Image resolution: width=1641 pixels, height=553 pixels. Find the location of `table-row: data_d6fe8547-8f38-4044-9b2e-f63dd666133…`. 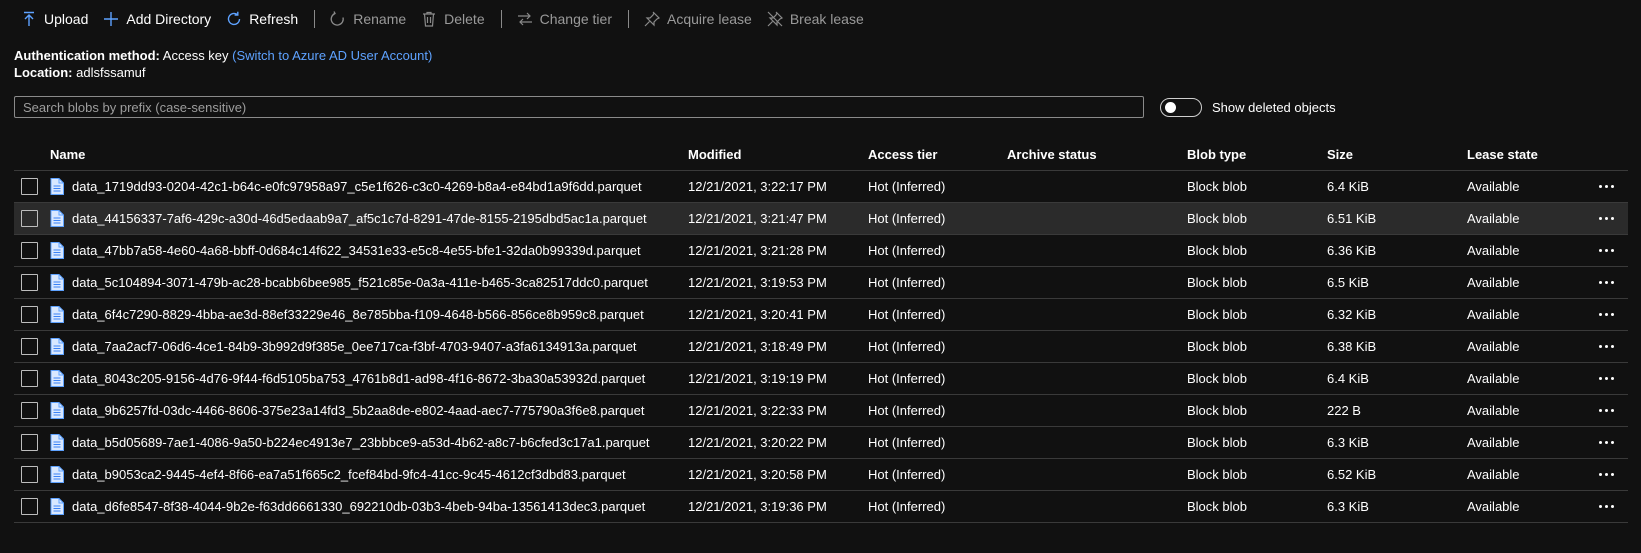

table-row: data_d6fe8547-8f38-4044-9b2e-f63dd666133… is located at coordinates (821, 507).